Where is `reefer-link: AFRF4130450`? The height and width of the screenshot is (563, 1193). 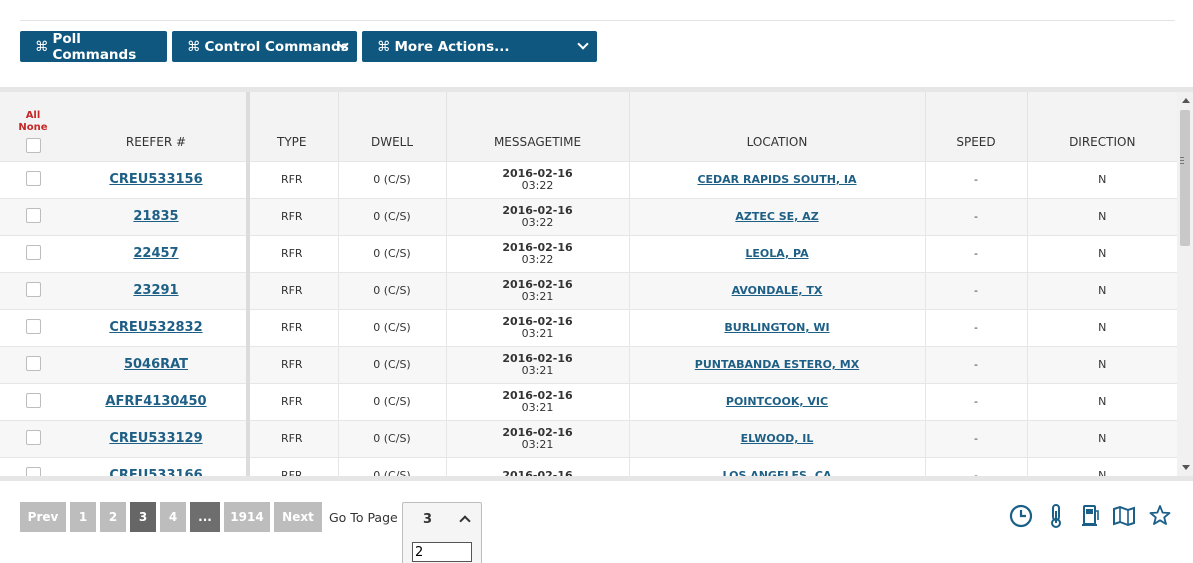 reefer-link: AFRF4130450 is located at coordinates (155, 401).